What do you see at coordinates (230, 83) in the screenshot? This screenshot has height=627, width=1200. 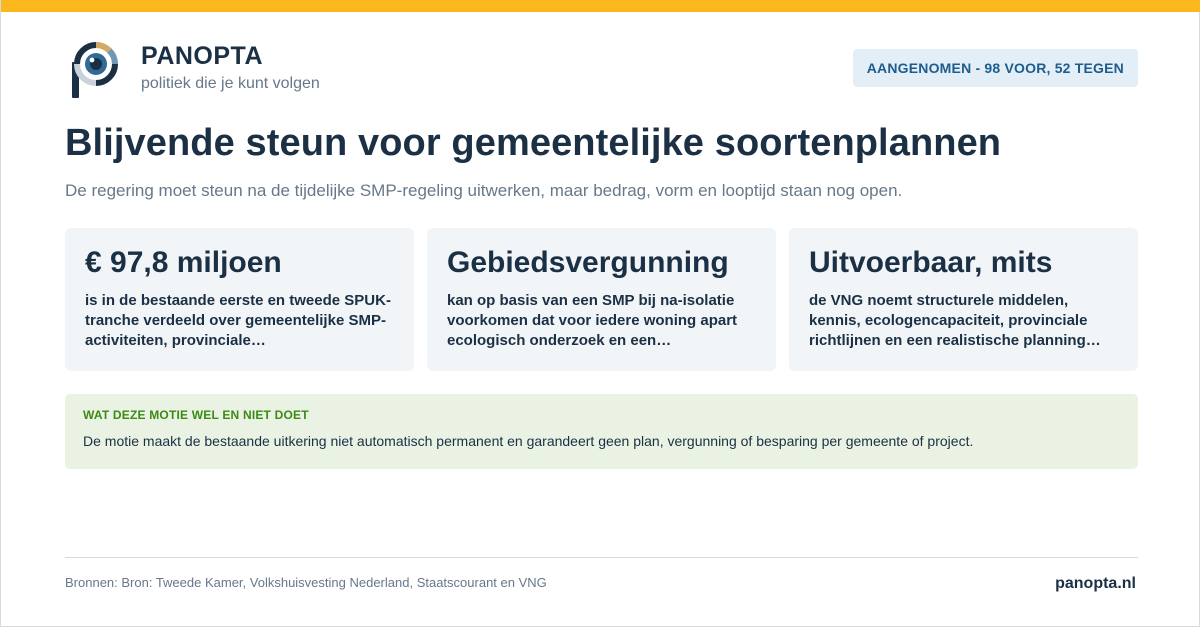 I see `brand-tagline: politiek die je kunt volgen` at bounding box center [230, 83].